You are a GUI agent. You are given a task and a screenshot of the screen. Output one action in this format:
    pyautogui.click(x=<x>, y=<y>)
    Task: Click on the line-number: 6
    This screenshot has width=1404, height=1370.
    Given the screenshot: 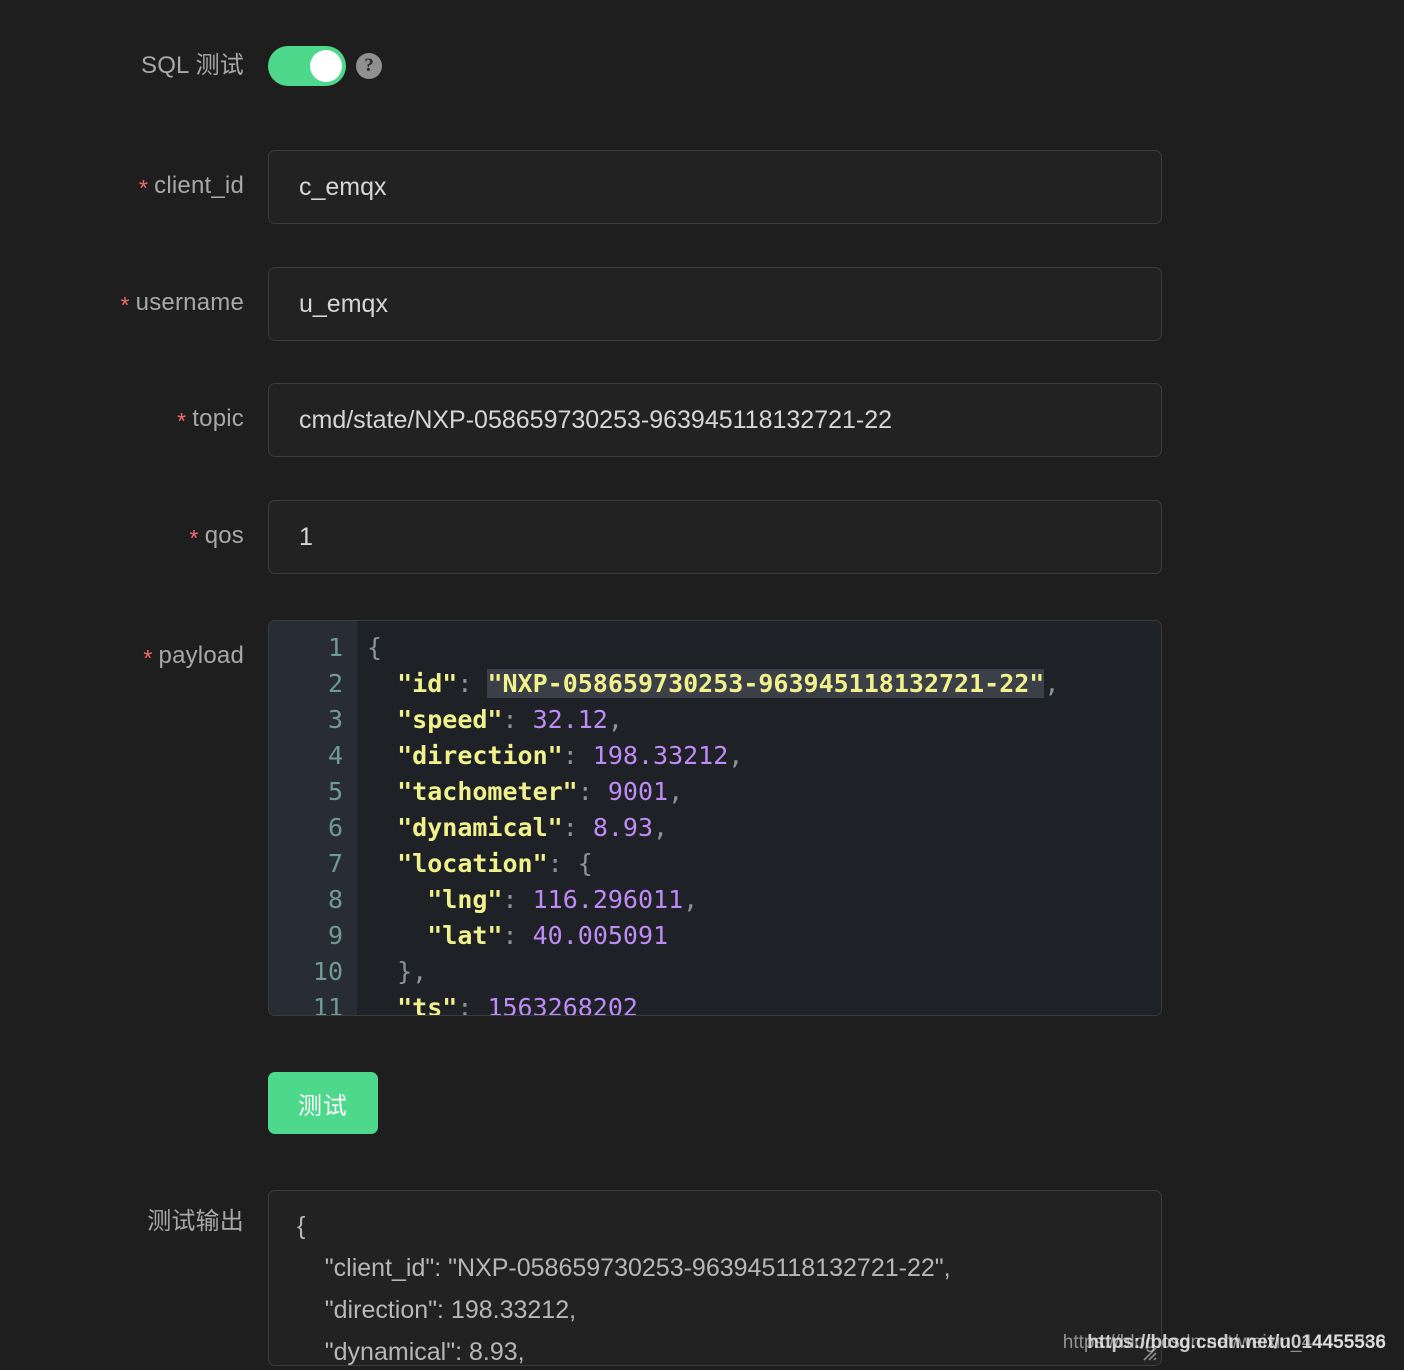 What is the action you would take?
    pyautogui.click(x=335, y=827)
    